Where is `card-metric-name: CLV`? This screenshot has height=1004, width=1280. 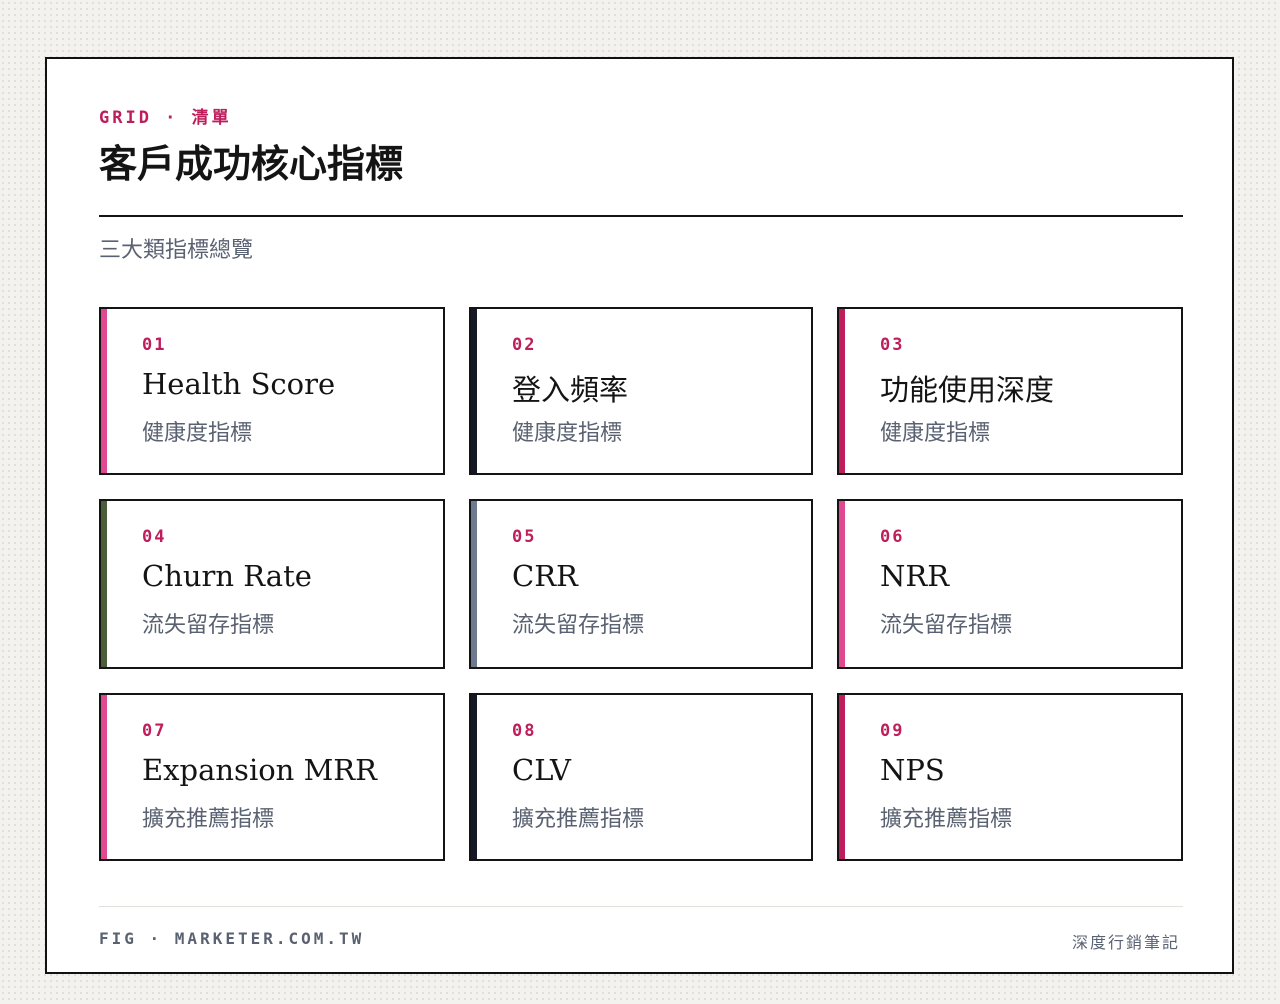
card-metric-name: CLV is located at coordinates (541, 770).